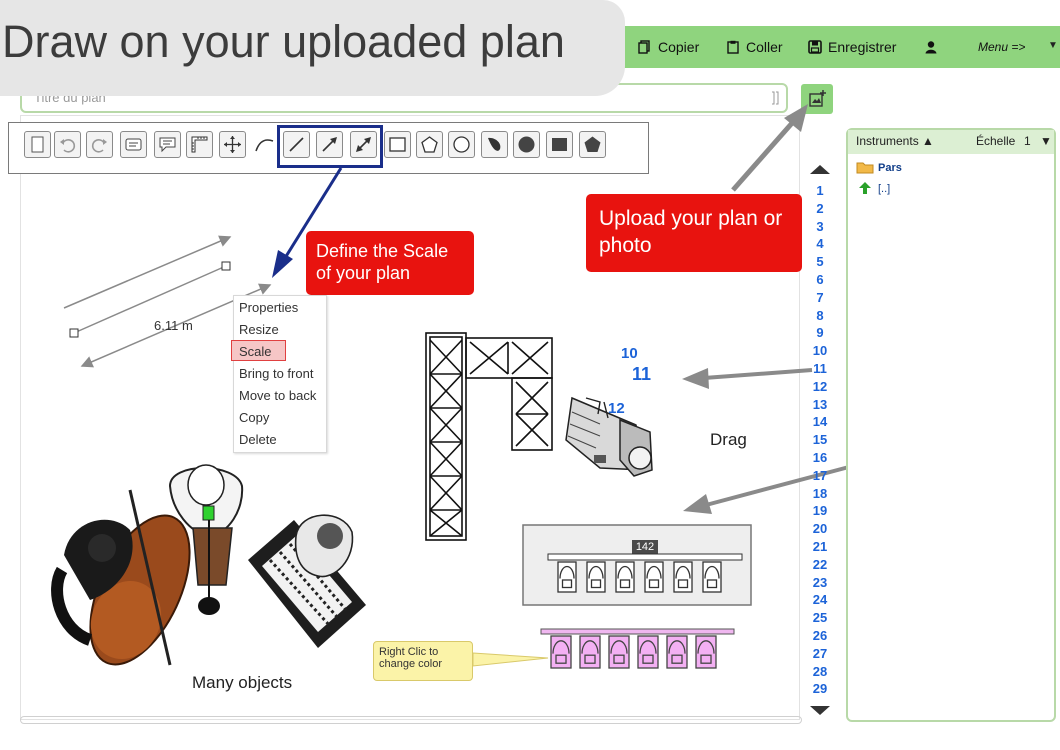  I want to click on row-number: 29, so click(820, 688).